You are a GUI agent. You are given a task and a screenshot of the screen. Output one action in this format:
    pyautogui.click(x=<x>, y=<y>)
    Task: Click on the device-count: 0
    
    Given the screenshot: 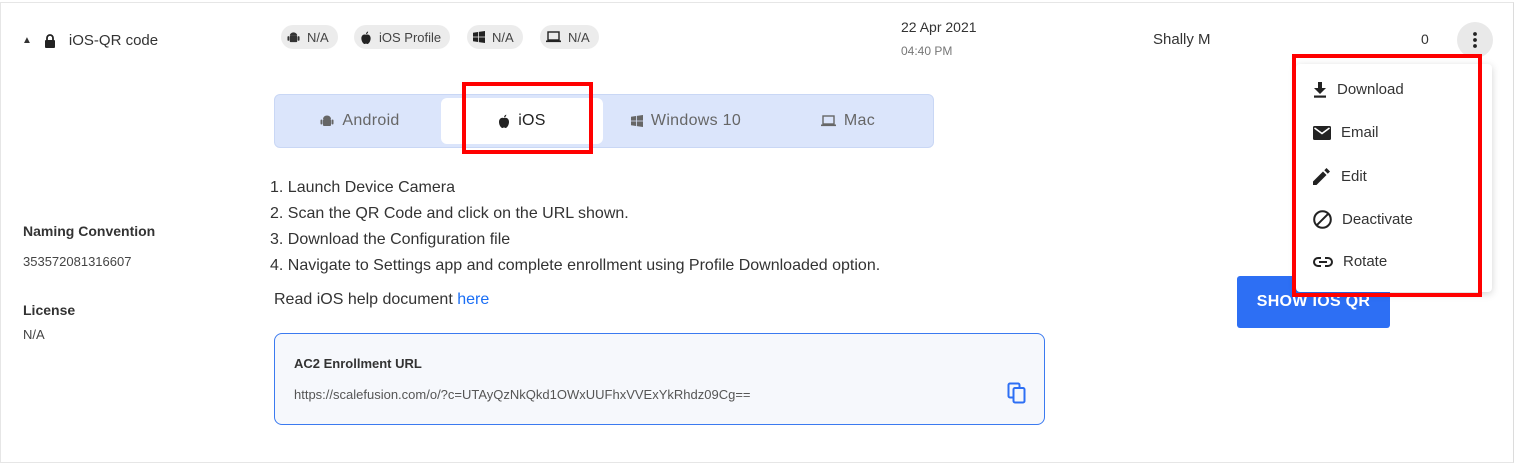 What is the action you would take?
    pyautogui.click(x=1425, y=39)
    